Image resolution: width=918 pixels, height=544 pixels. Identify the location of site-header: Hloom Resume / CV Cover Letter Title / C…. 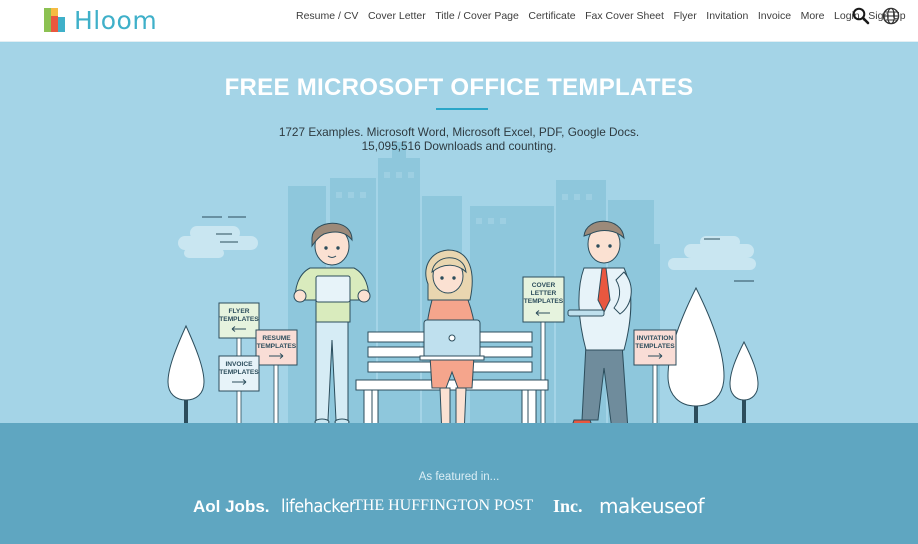
(459, 21).